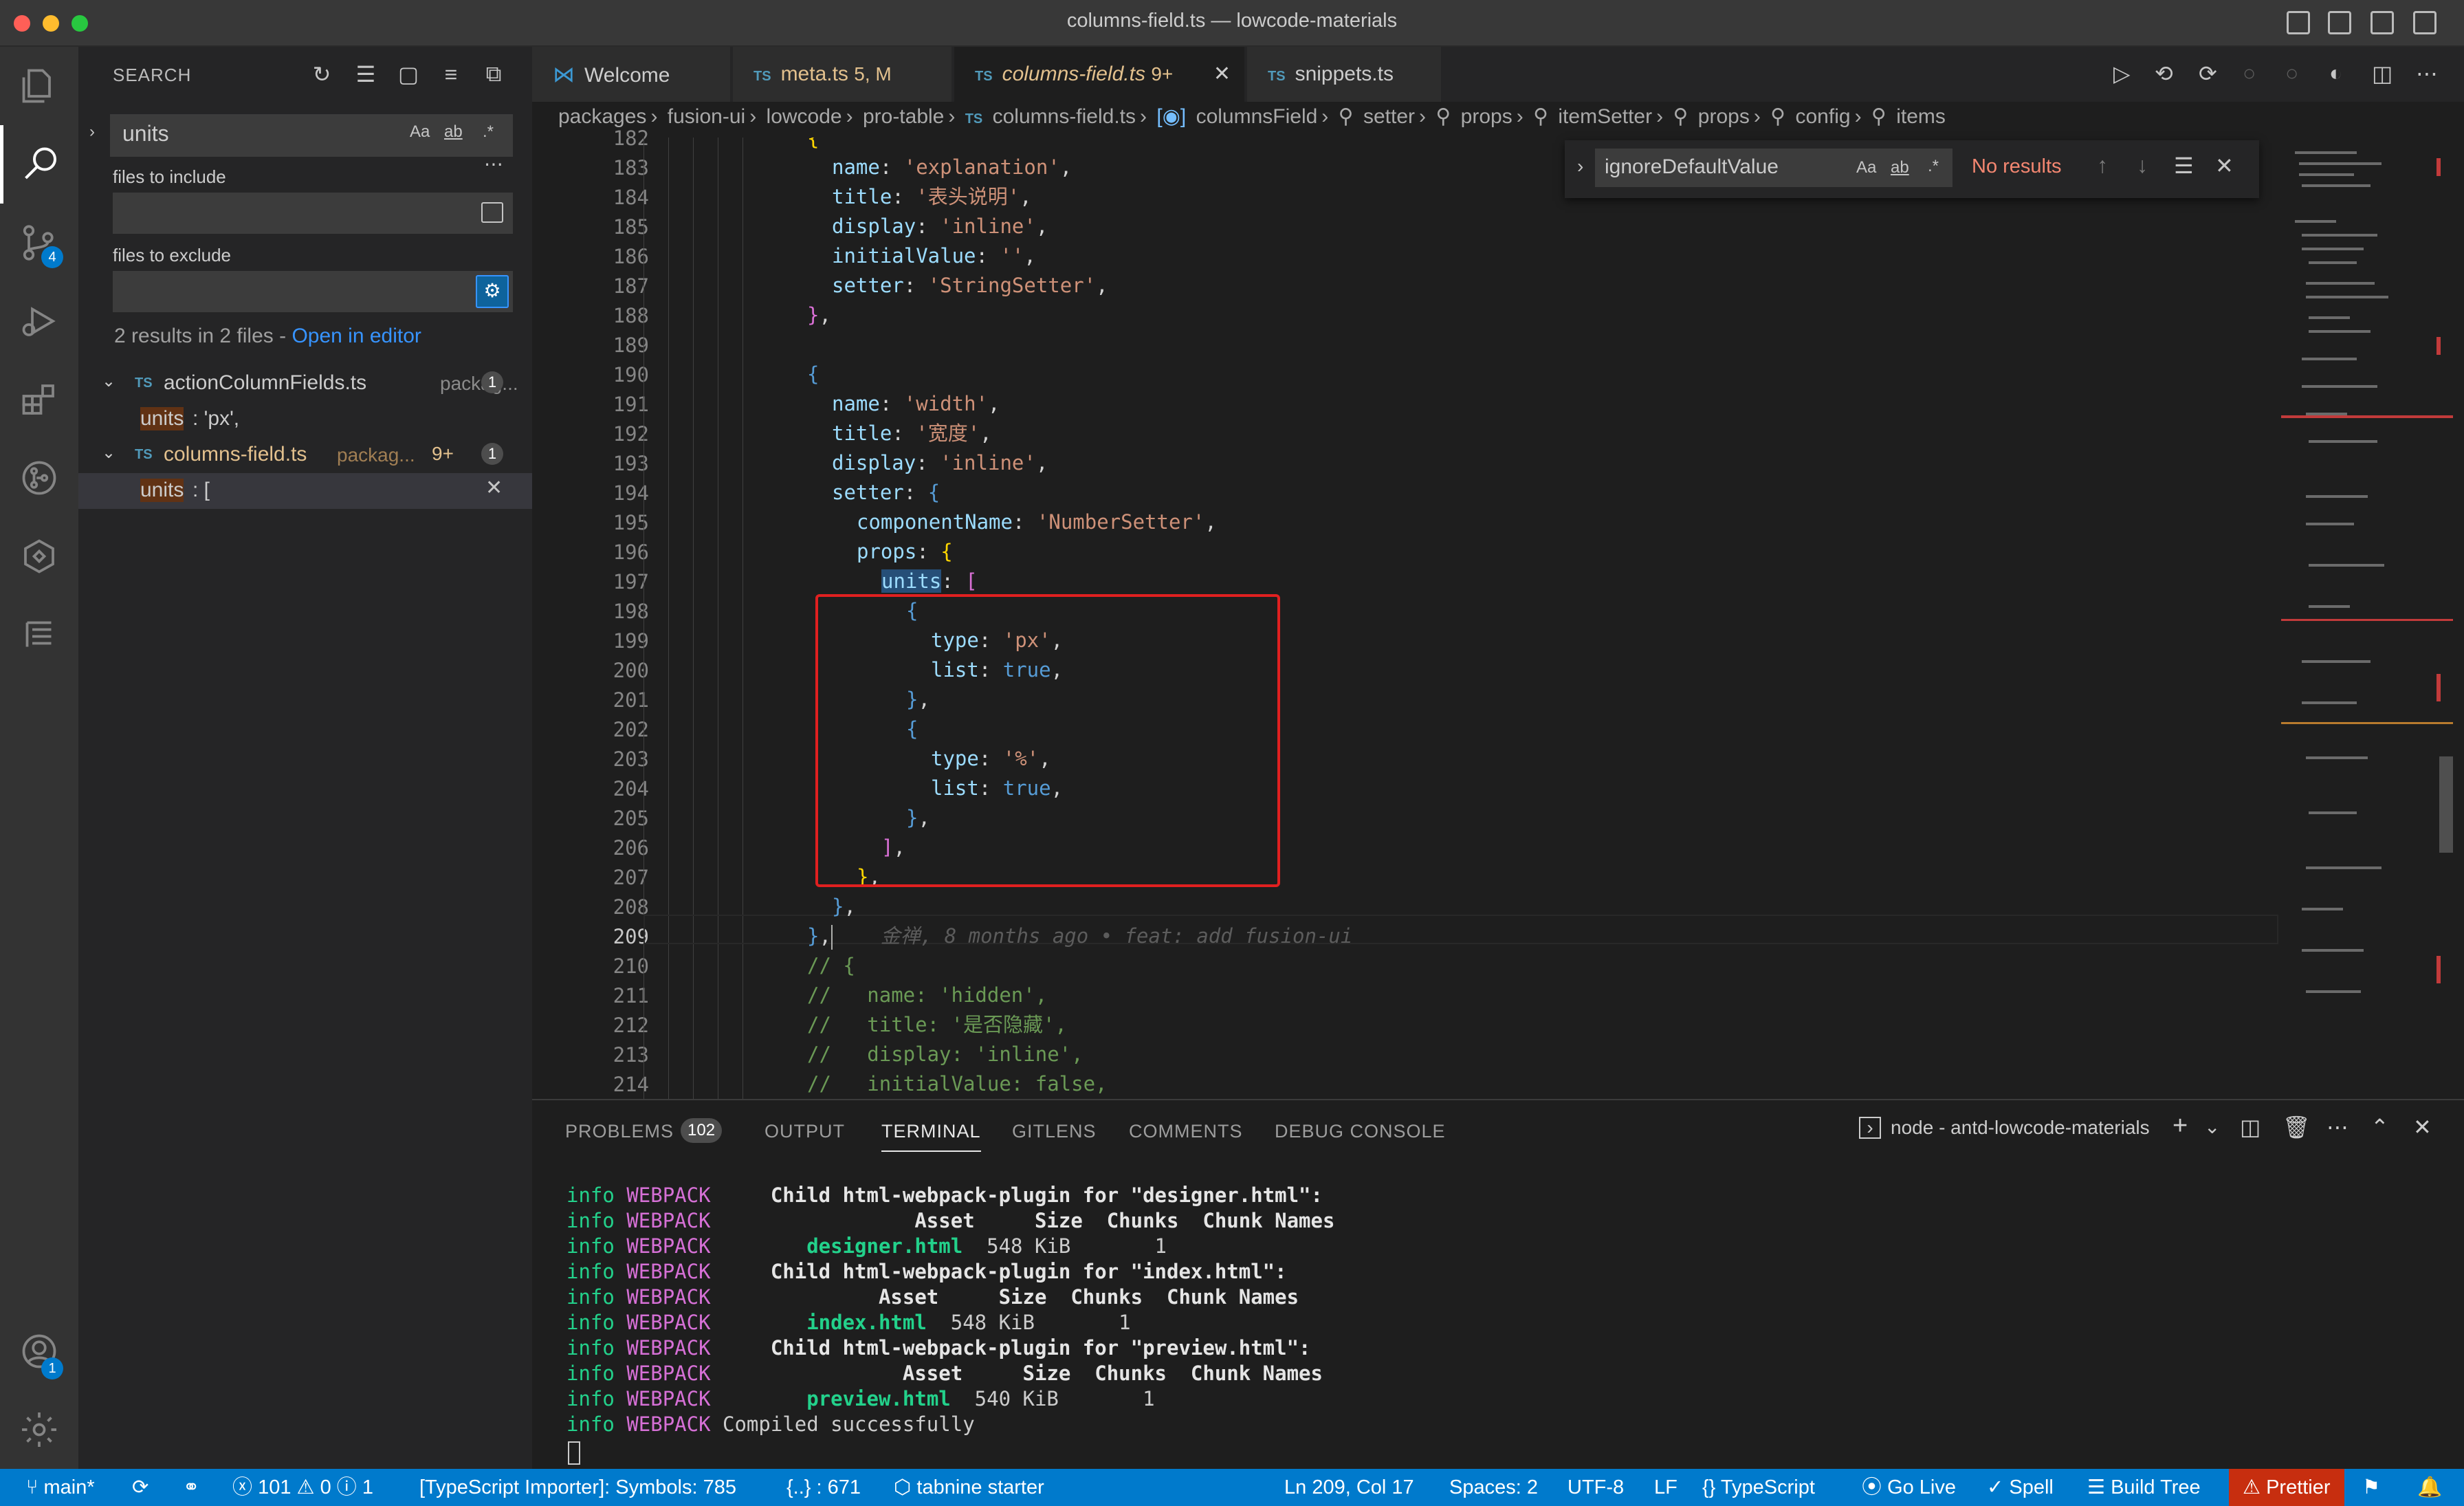 The height and width of the screenshot is (1506, 2464). What do you see at coordinates (39, 243) in the screenshot?
I see `source-control-icon: 4` at bounding box center [39, 243].